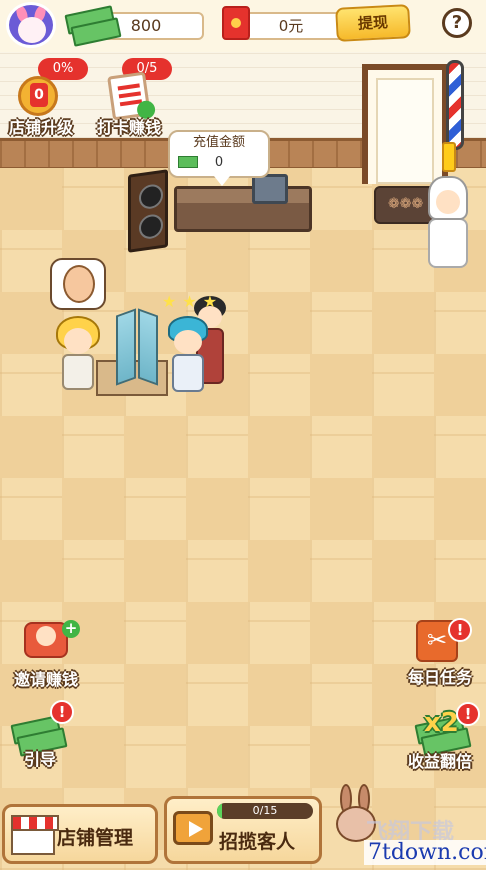 The width and height of the screenshot is (486, 870). Describe the element at coordinates (71, 629) in the screenshot. I see `plus-icon: +` at that location.